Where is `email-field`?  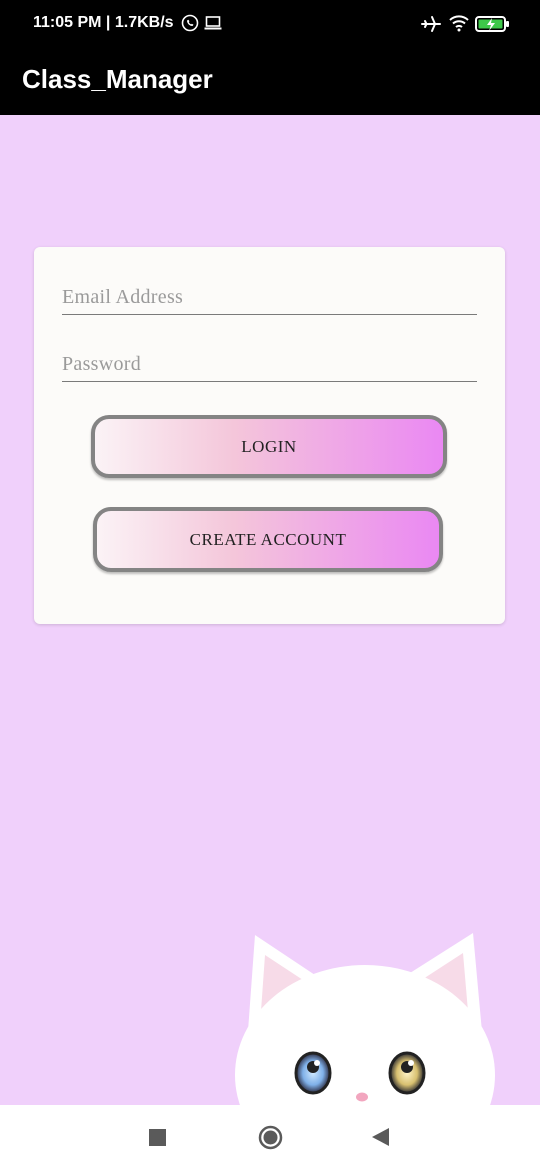
email-field is located at coordinates (269, 295).